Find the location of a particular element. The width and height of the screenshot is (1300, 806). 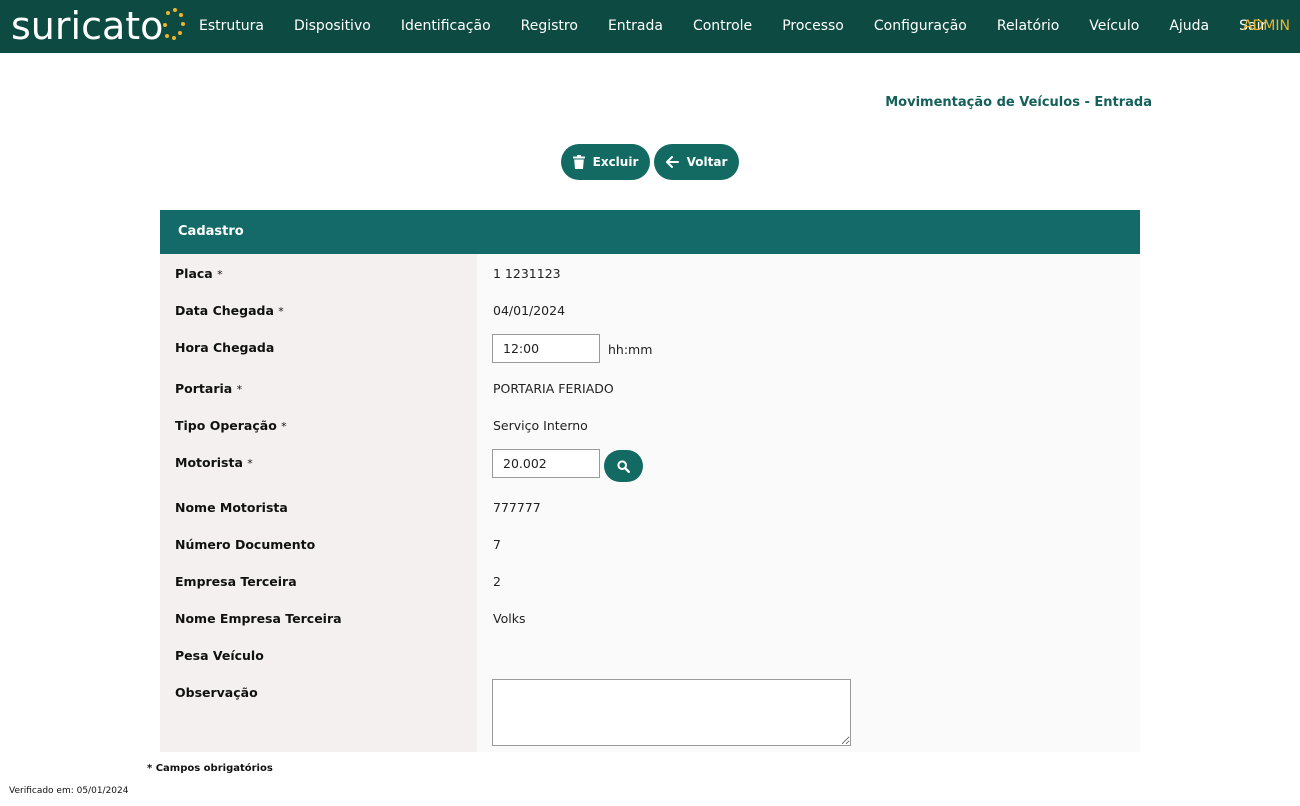

menu-estrutura: Estrutura is located at coordinates (231, 26).